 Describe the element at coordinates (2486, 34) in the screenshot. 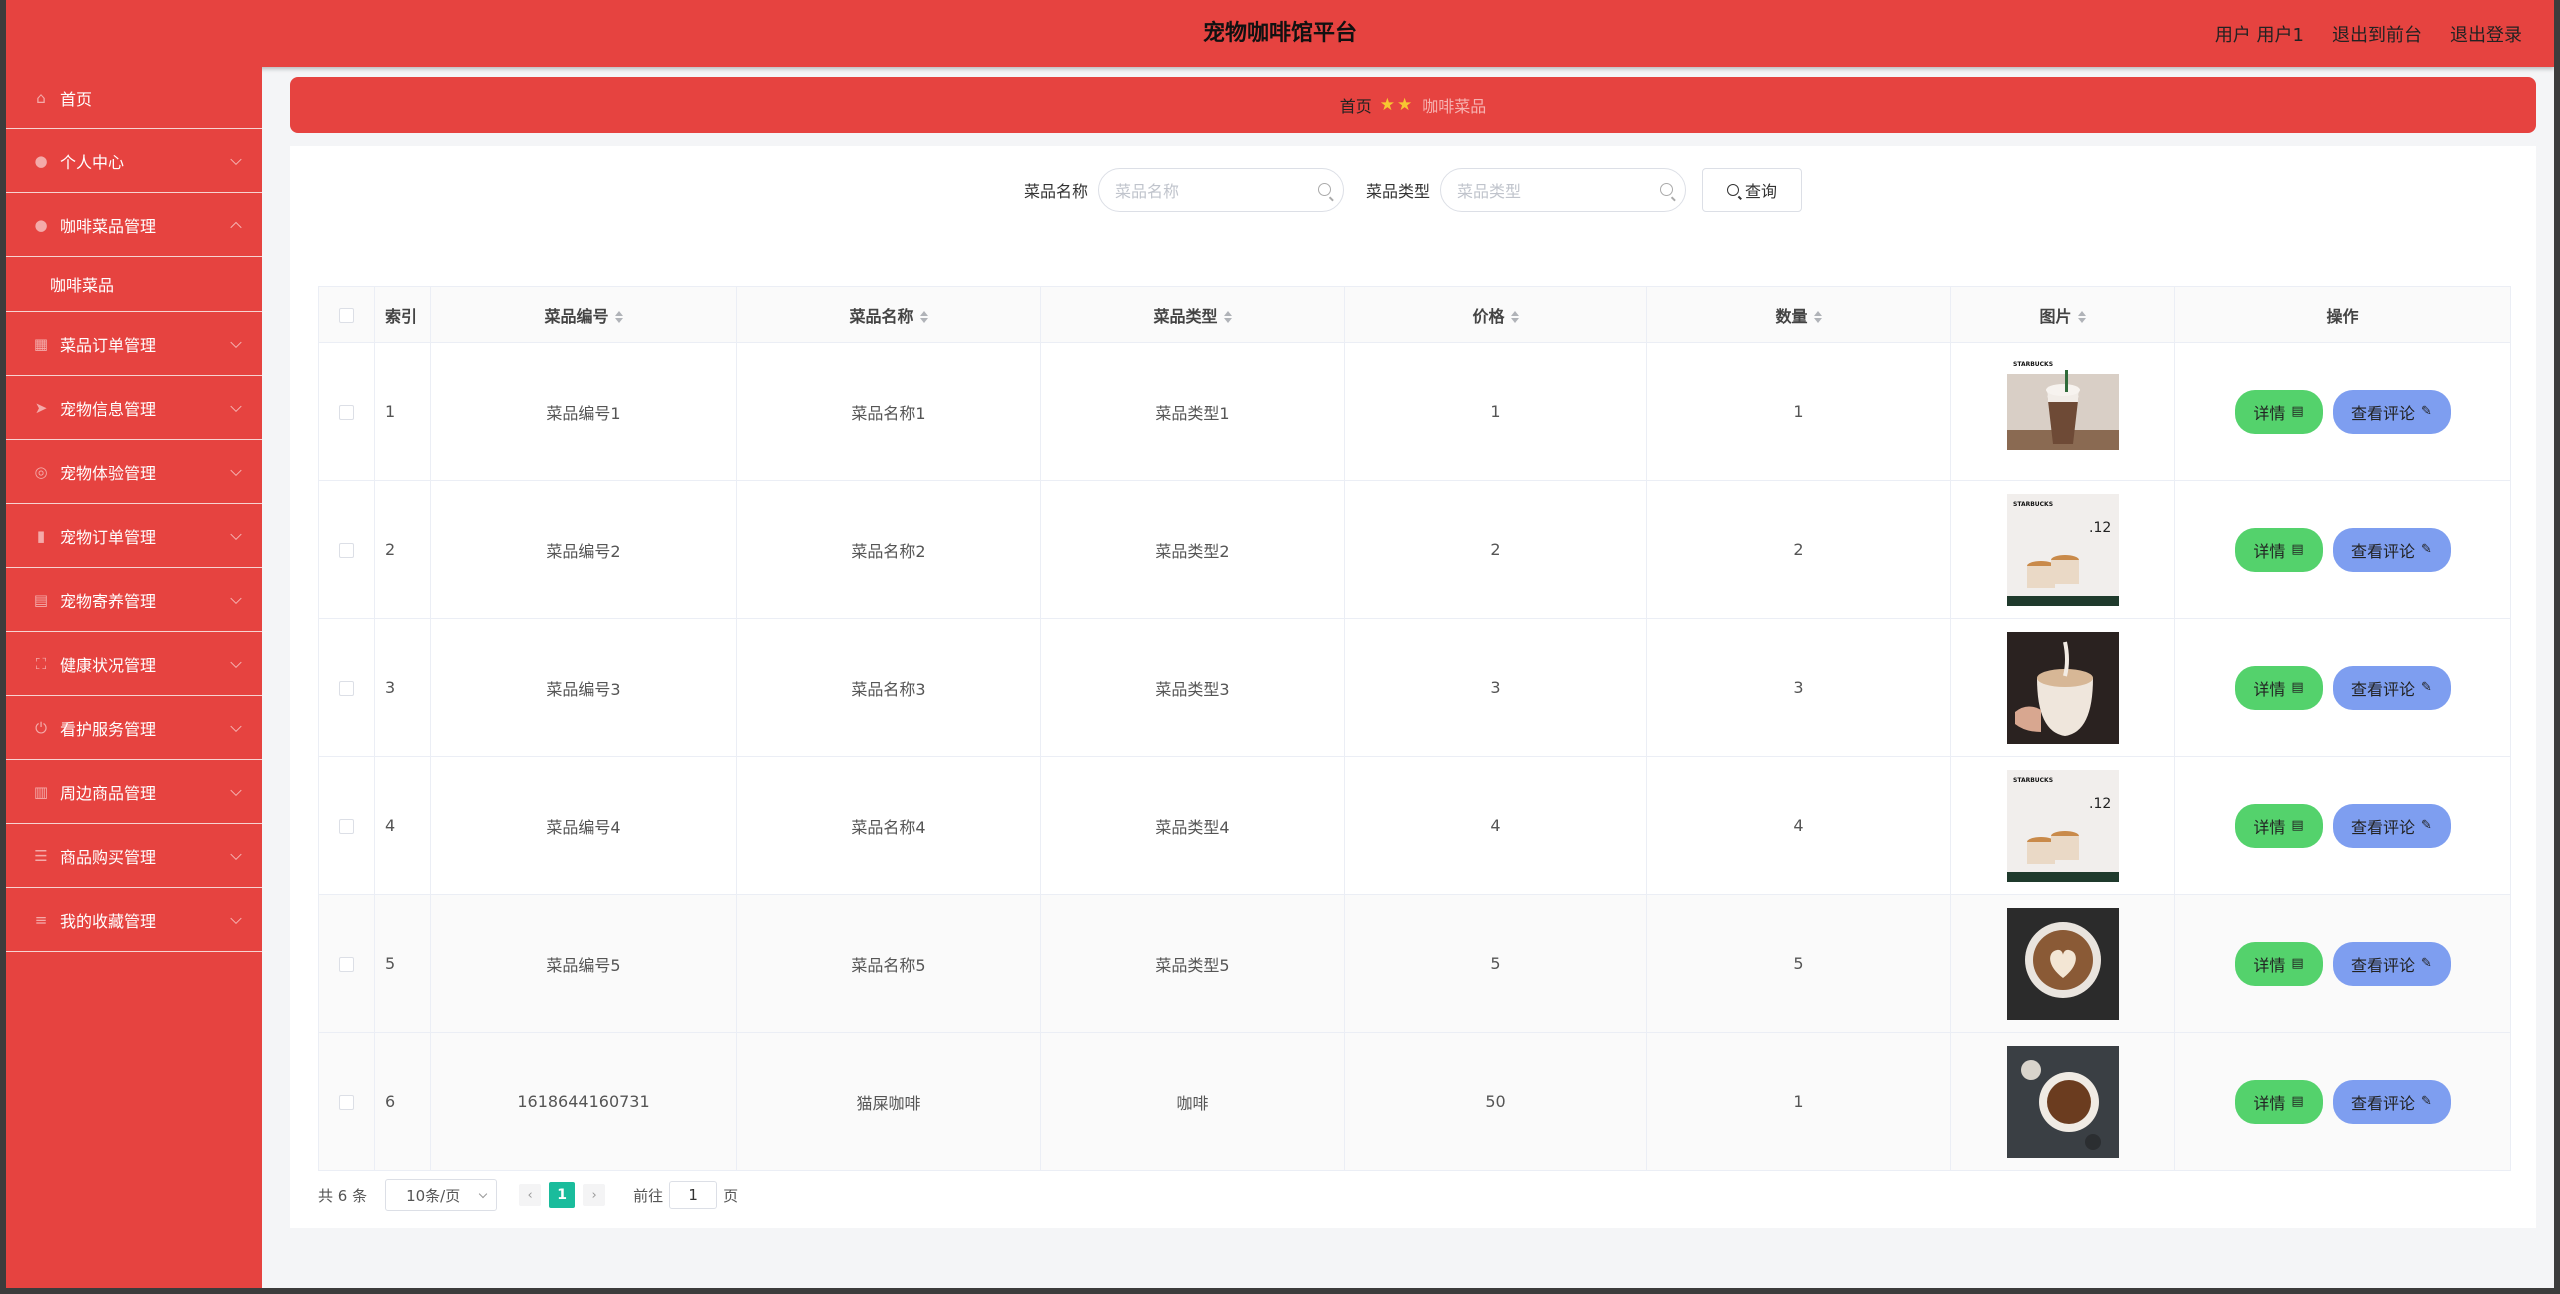

I see `logout-link: 退出登录` at that location.